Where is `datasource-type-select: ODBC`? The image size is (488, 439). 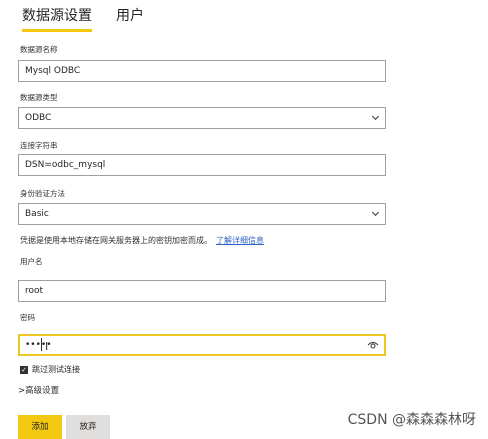 datasource-type-select: ODBC is located at coordinates (202, 118).